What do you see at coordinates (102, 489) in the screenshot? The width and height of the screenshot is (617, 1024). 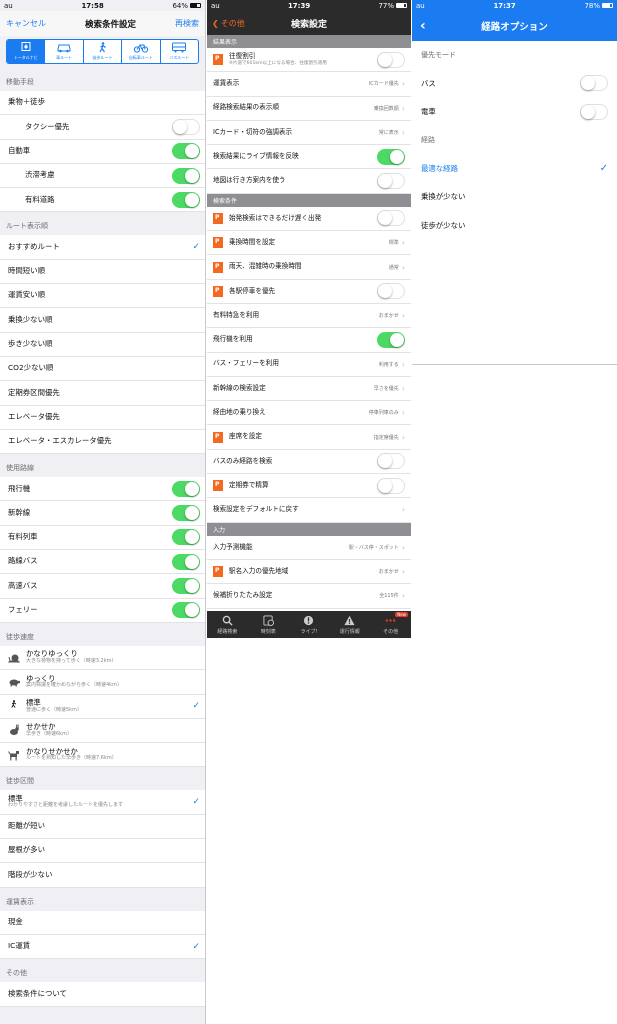 I see `toggle-row: 飛行機` at bounding box center [102, 489].